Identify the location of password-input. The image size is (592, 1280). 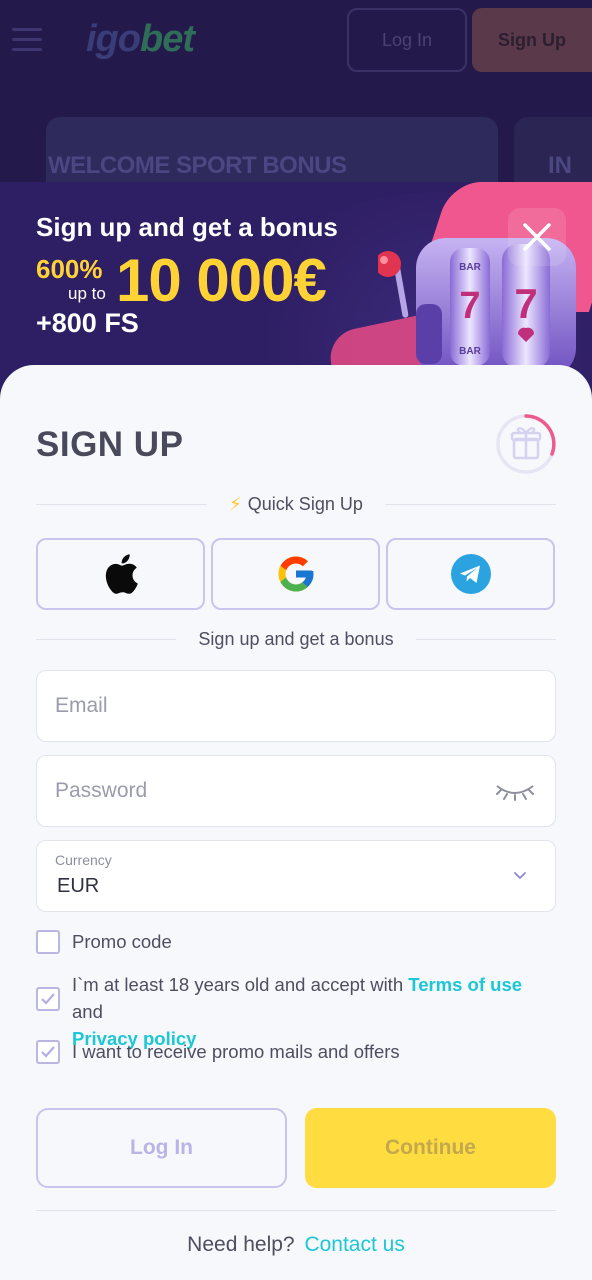
(296, 791).